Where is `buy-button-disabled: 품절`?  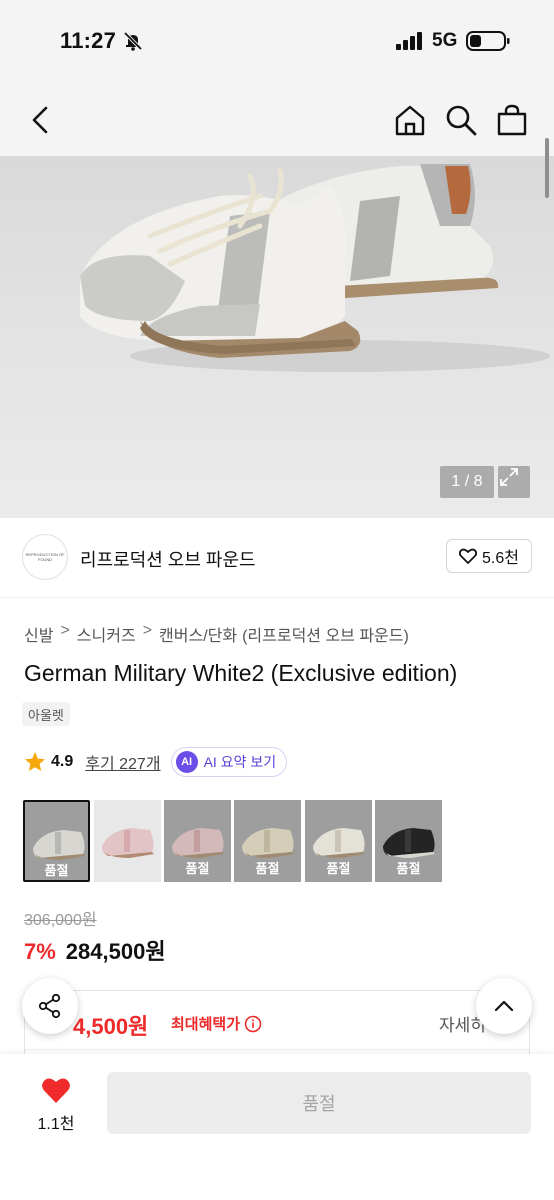
buy-button-disabled: 품절 is located at coordinates (319, 1103).